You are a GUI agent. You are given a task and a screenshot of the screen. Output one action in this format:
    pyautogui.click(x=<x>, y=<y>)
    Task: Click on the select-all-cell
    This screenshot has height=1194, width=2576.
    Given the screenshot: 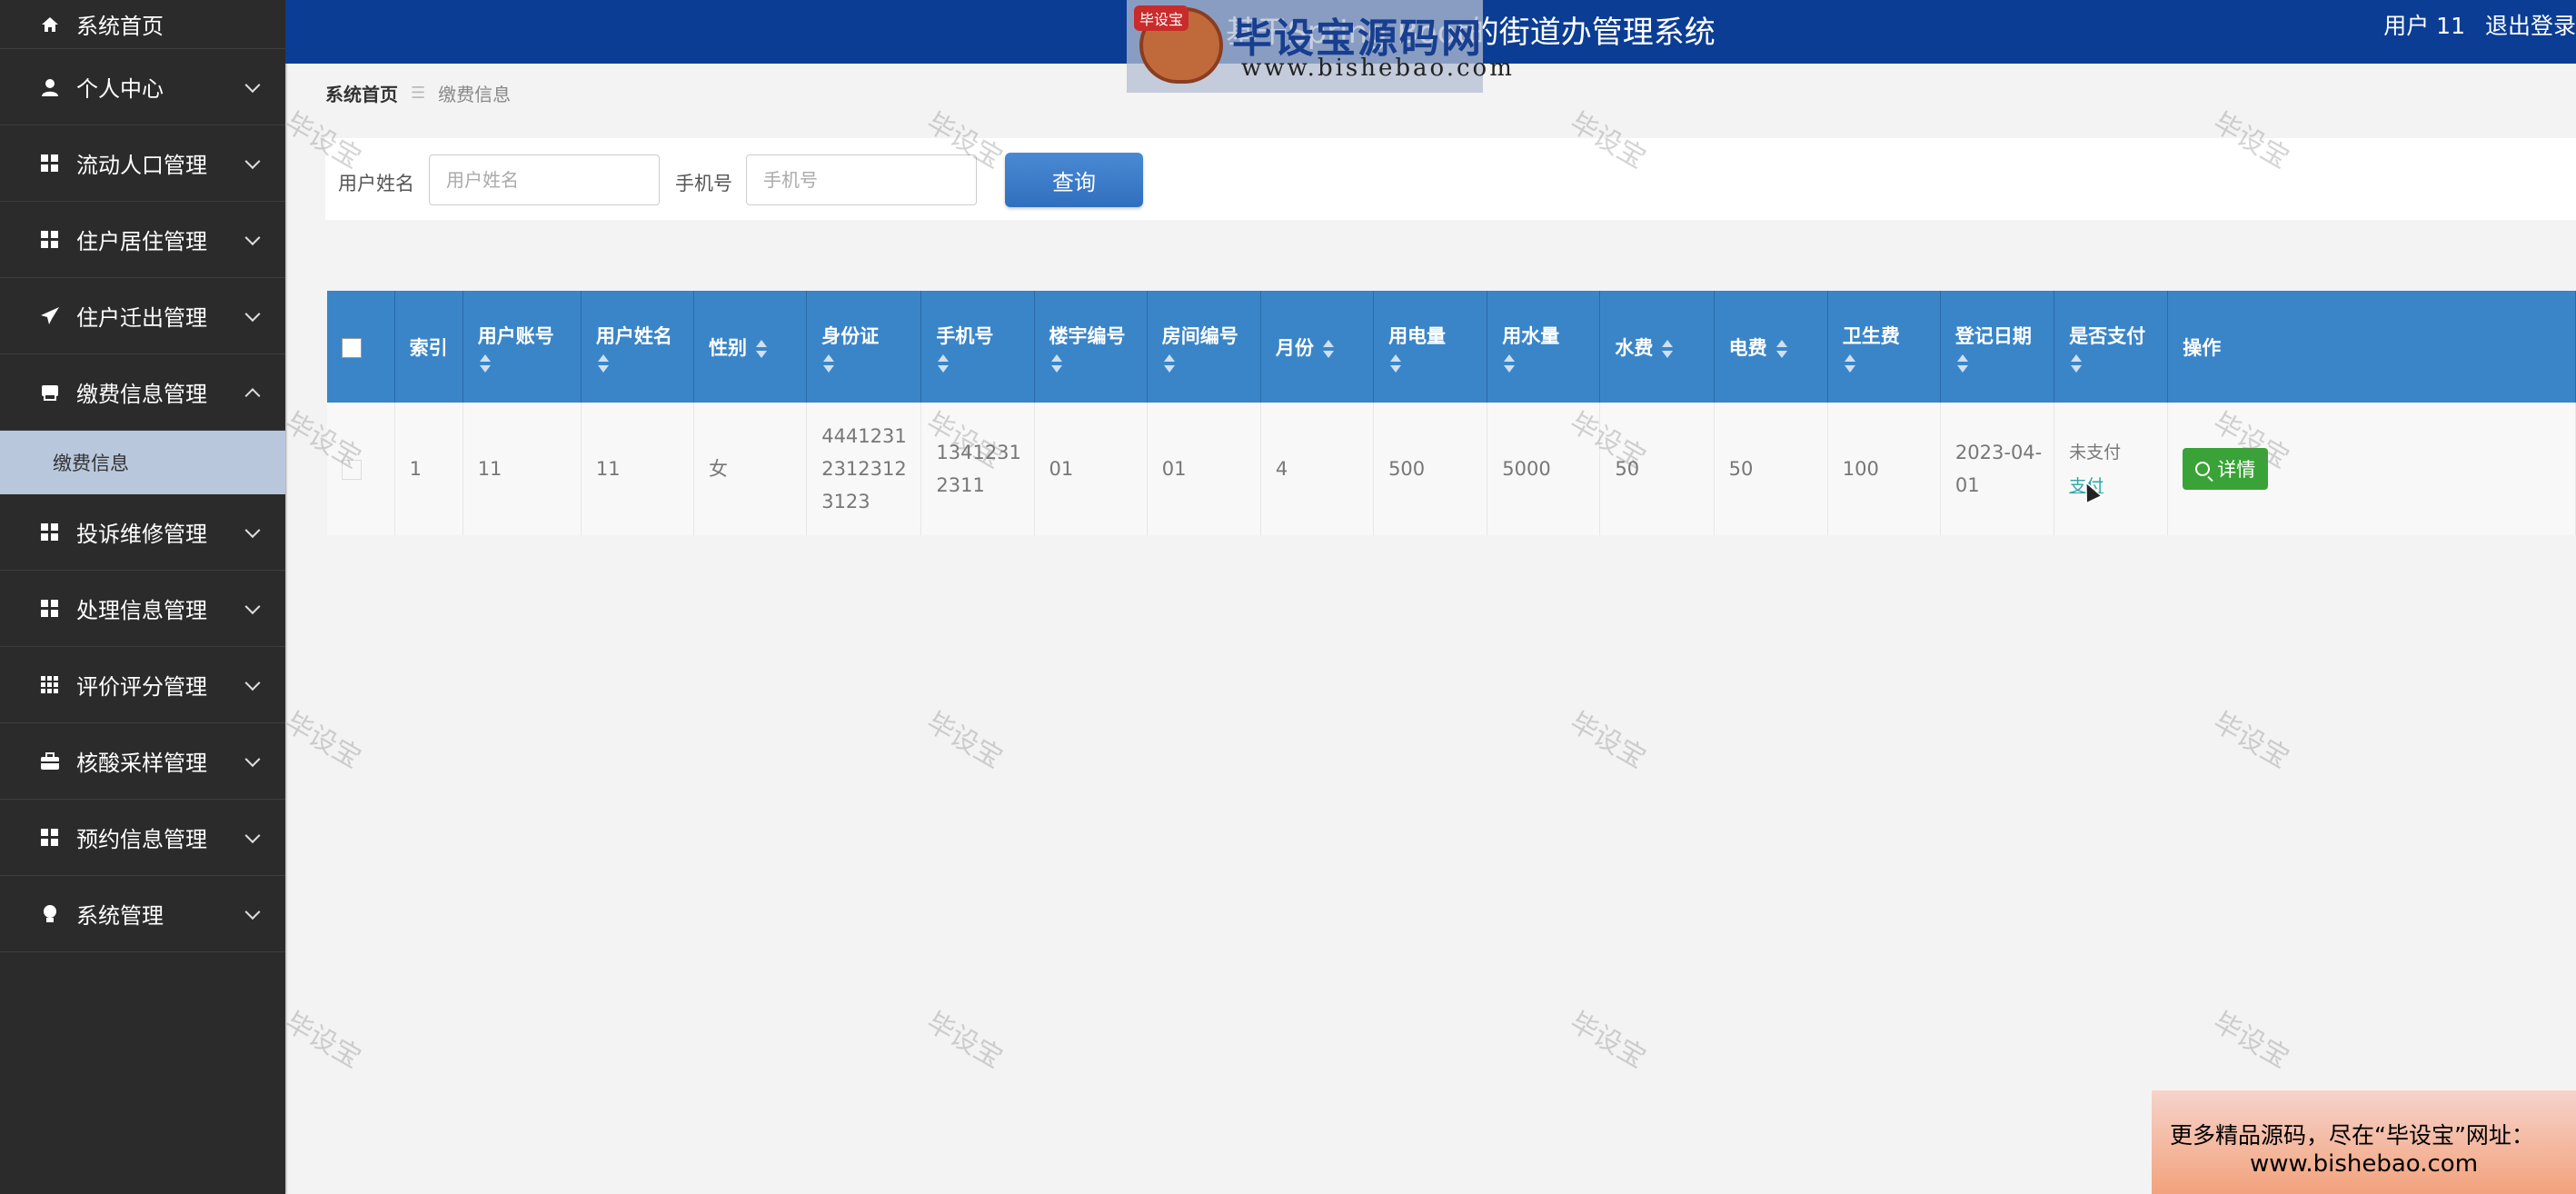 What is the action you would take?
    pyautogui.click(x=361, y=347)
    